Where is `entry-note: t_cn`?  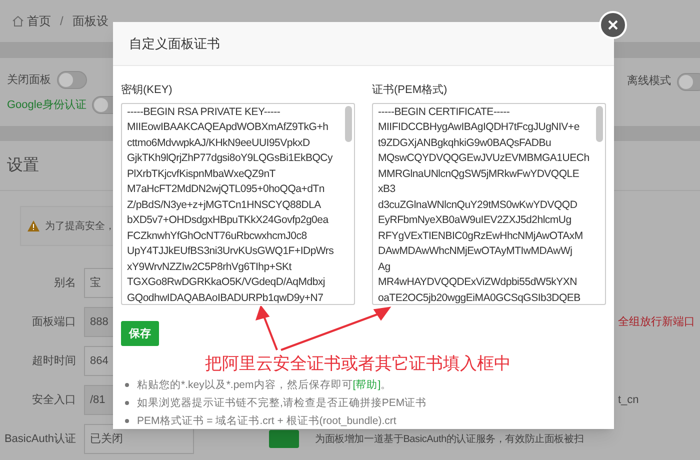 entry-note: t_cn is located at coordinates (628, 400).